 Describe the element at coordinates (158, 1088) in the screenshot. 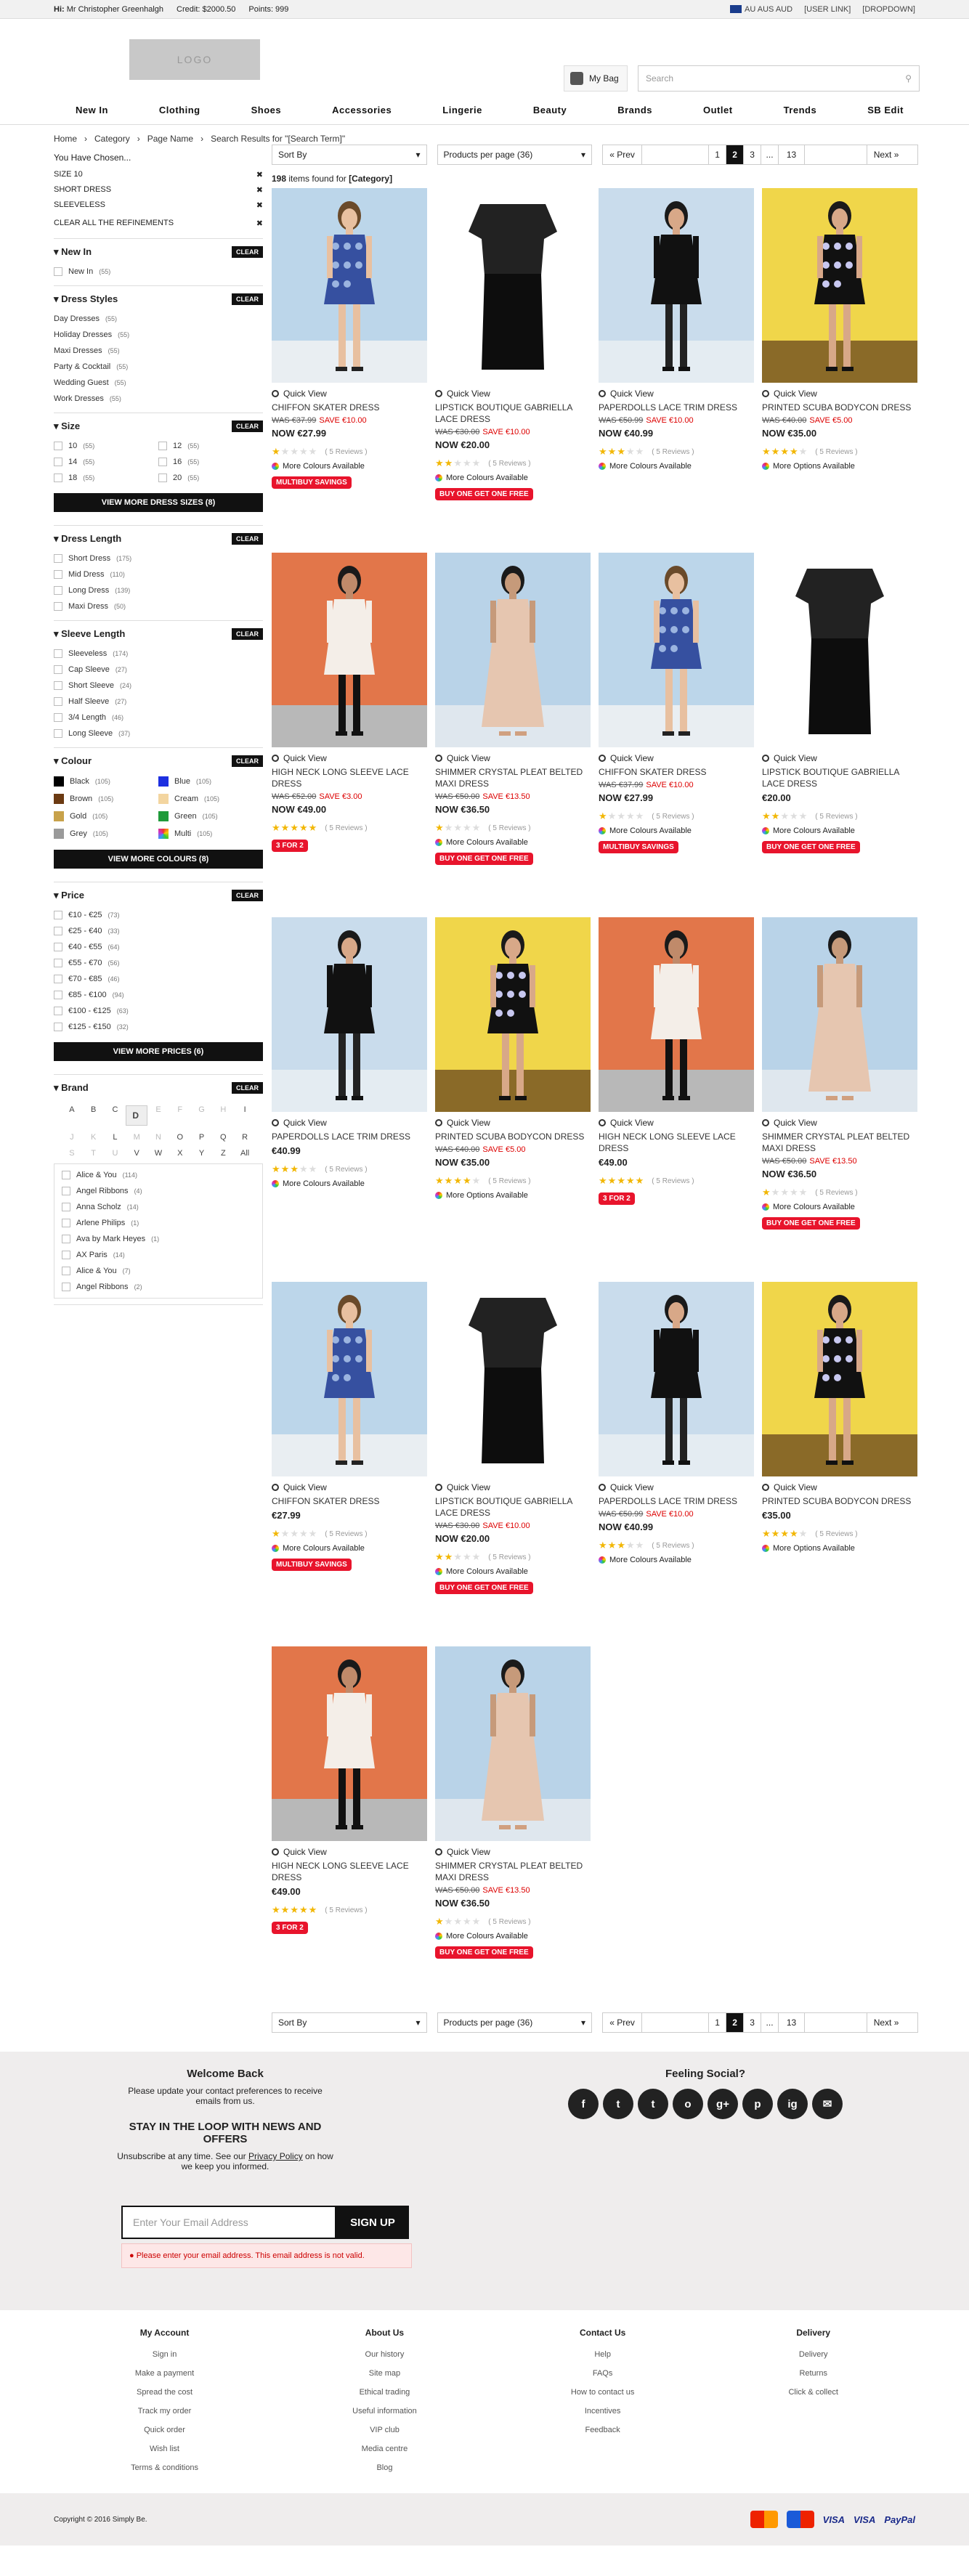

I see `filter-header: ▾ Brand CLEAR` at that location.